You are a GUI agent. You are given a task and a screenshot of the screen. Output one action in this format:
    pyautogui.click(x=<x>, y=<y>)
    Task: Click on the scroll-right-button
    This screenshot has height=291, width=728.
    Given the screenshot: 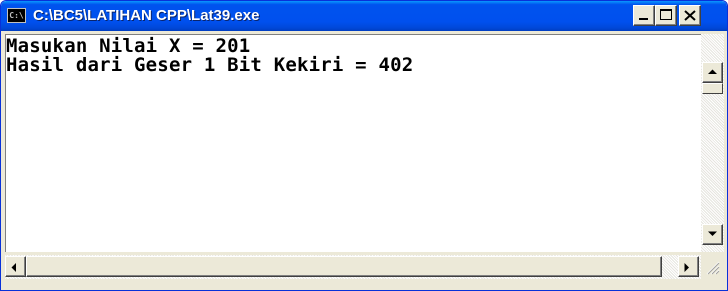 What is the action you would take?
    pyautogui.click(x=688, y=266)
    